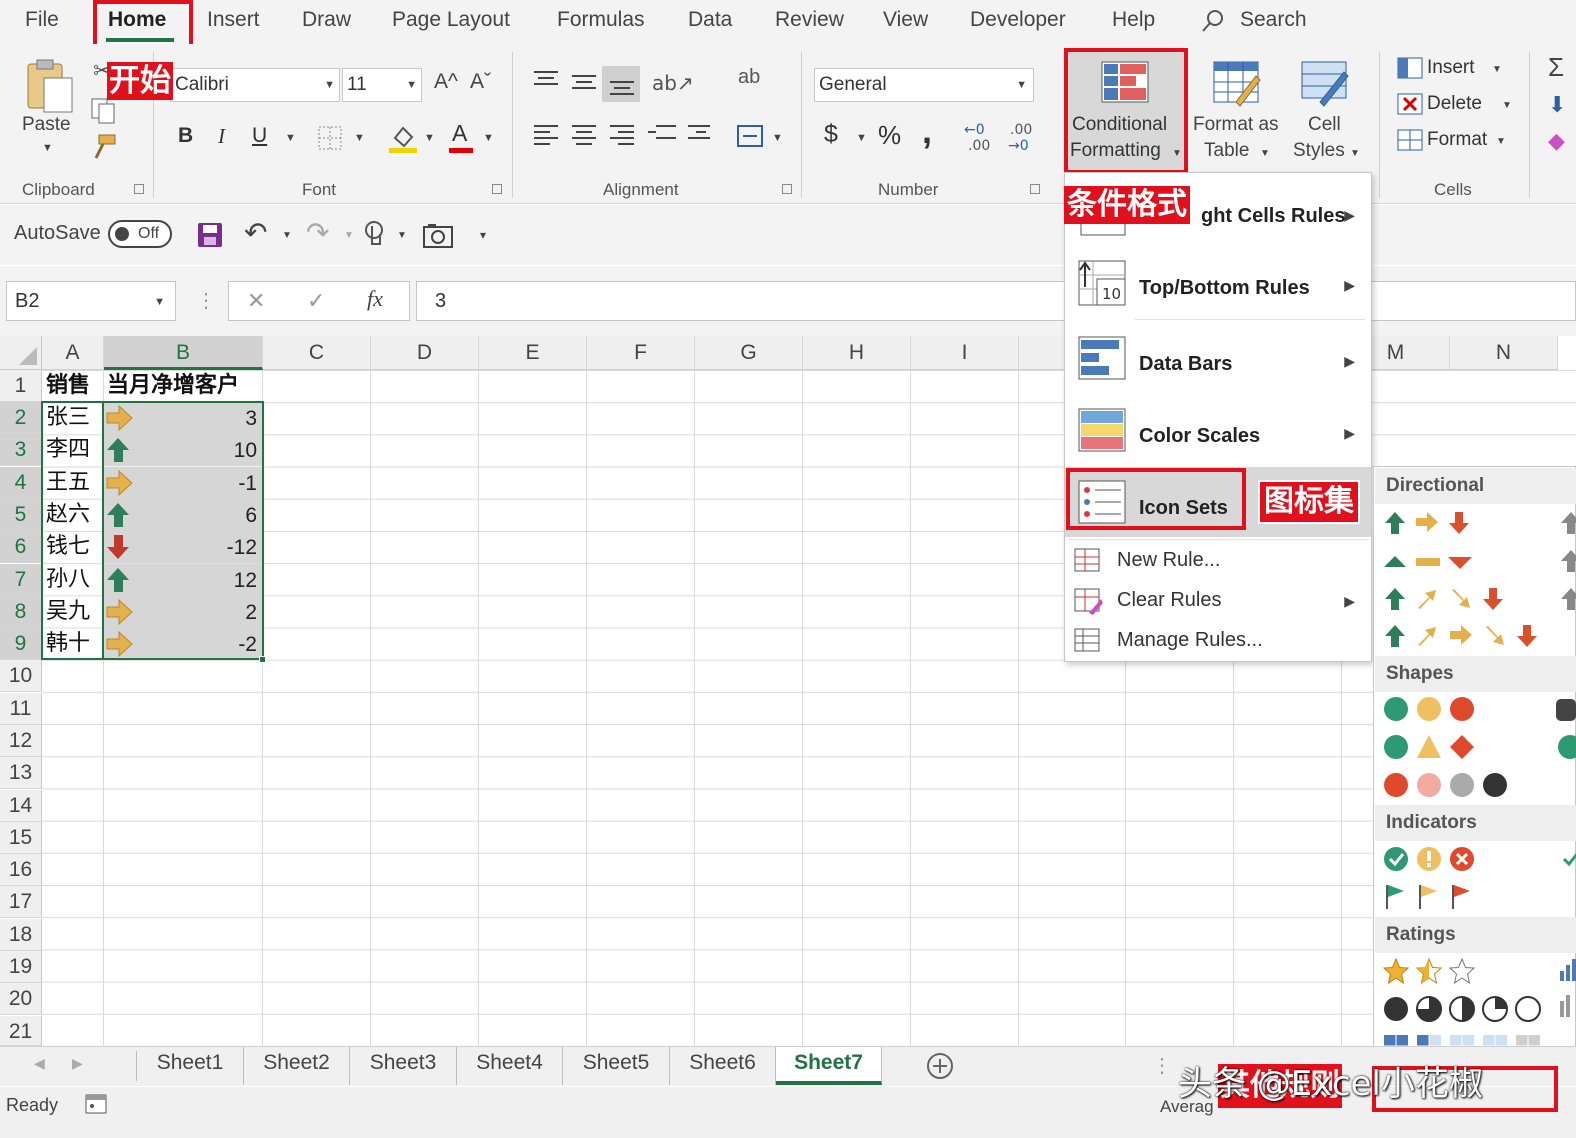 The width and height of the screenshot is (1576, 1138). I want to click on italic-button: I, so click(221, 136).